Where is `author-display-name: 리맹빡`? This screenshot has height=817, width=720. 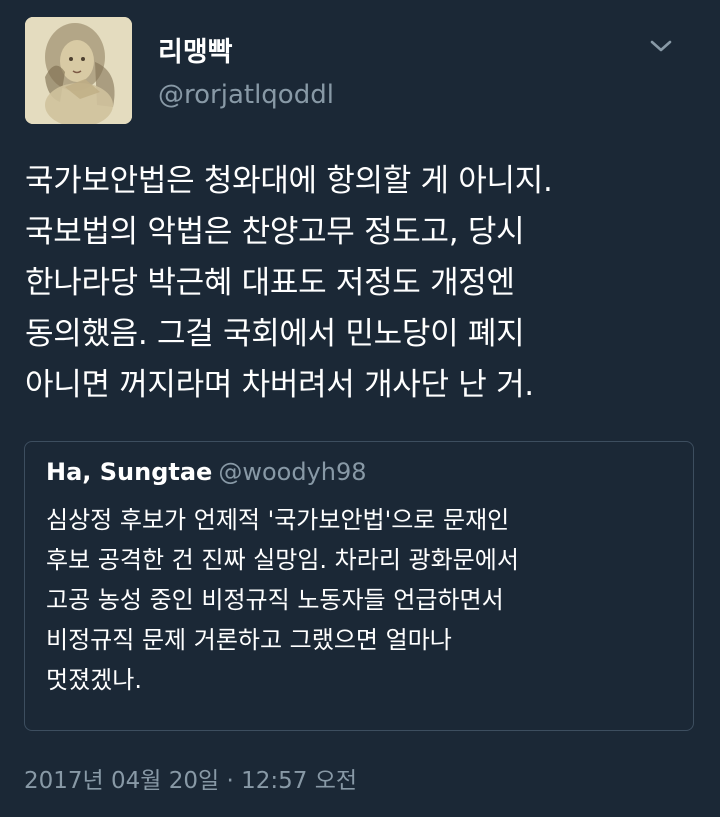 author-display-name: 리맹빡 is located at coordinates (195, 49).